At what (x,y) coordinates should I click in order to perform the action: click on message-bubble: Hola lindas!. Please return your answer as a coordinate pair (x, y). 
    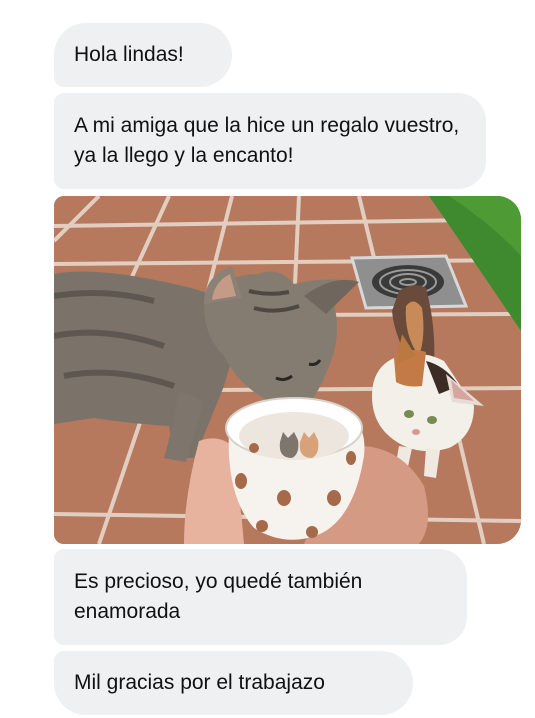
    Looking at the image, I should click on (143, 55).